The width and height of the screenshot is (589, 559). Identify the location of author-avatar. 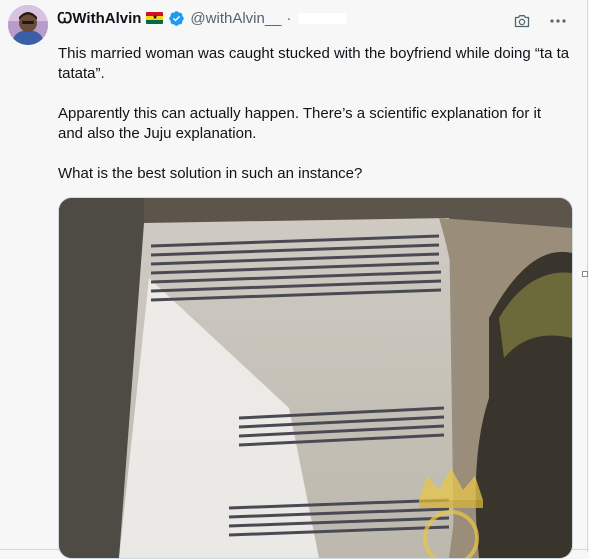
(28, 25).